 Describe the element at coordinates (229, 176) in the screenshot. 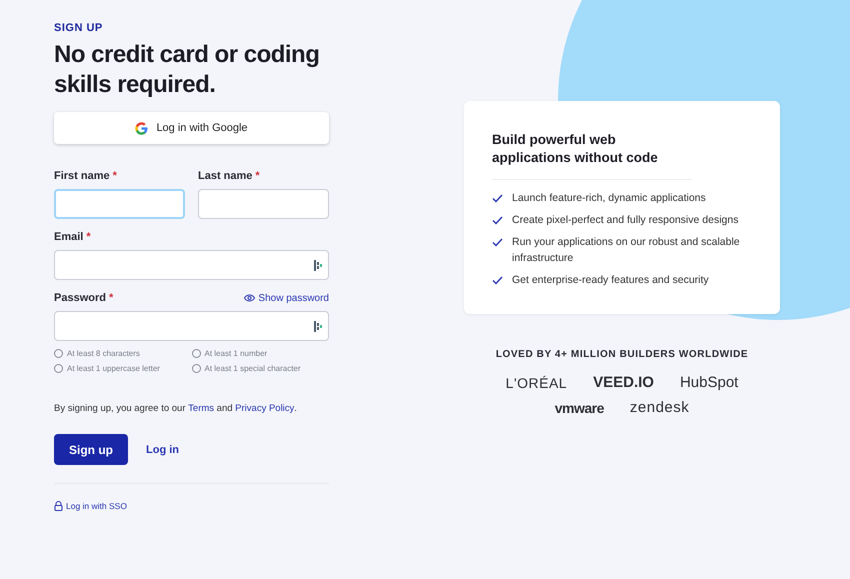

I see `field-label: Last name *` at that location.